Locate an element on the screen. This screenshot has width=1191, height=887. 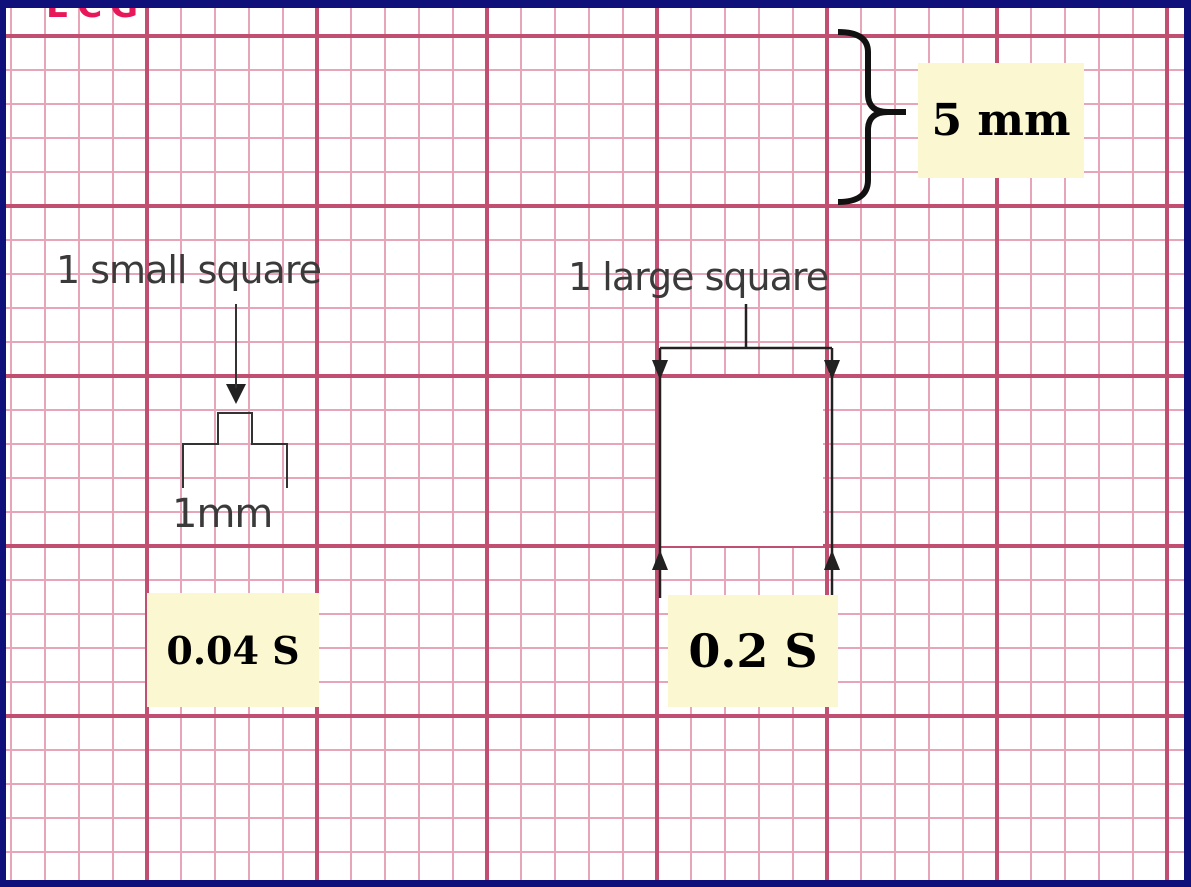
large-square-time-text: 0.2 S is located at coordinates (753, 651).